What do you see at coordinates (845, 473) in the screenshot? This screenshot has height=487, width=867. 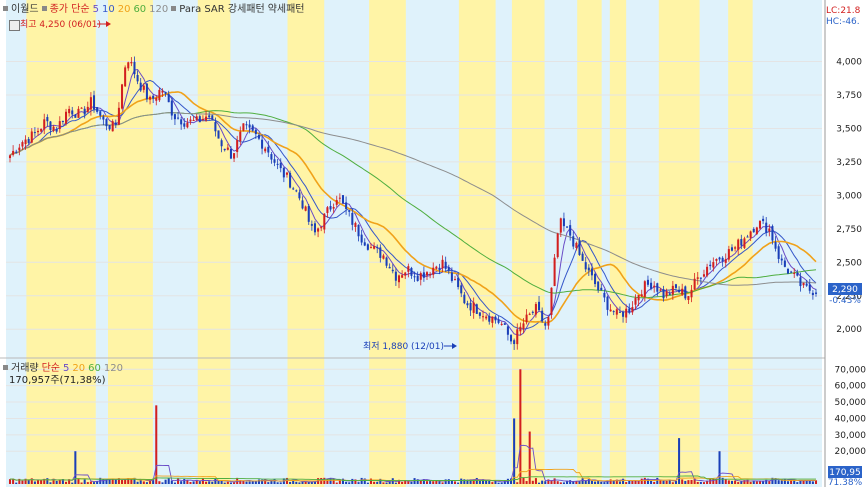 I see `current-volume: 170,95` at bounding box center [845, 473].